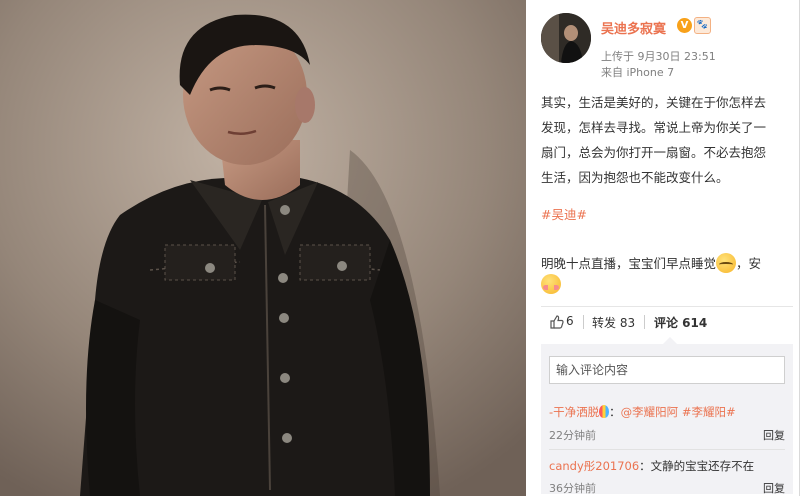 The height and width of the screenshot is (496, 800). I want to click on like-count: 6, so click(570, 321).